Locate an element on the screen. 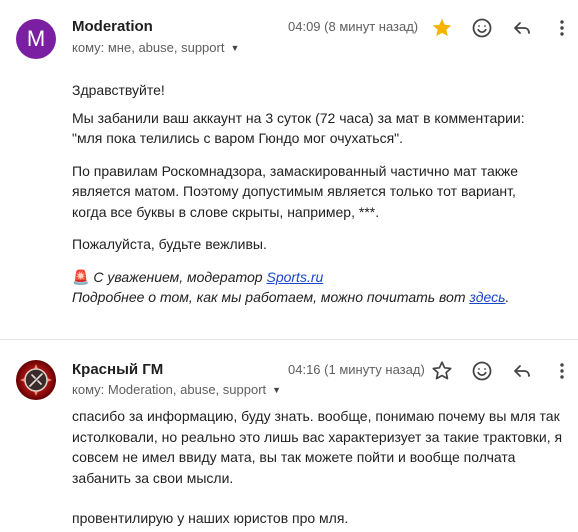 The image size is (578, 532). sender-name: Moderation is located at coordinates (112, 26).